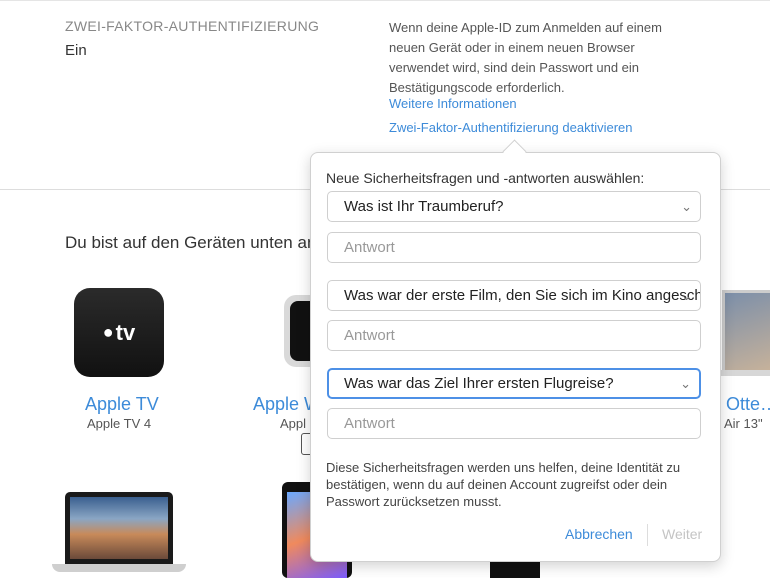 The image size is (770, 578). I want to click on device-model-apple-watch: Appl, so click(293, 423).